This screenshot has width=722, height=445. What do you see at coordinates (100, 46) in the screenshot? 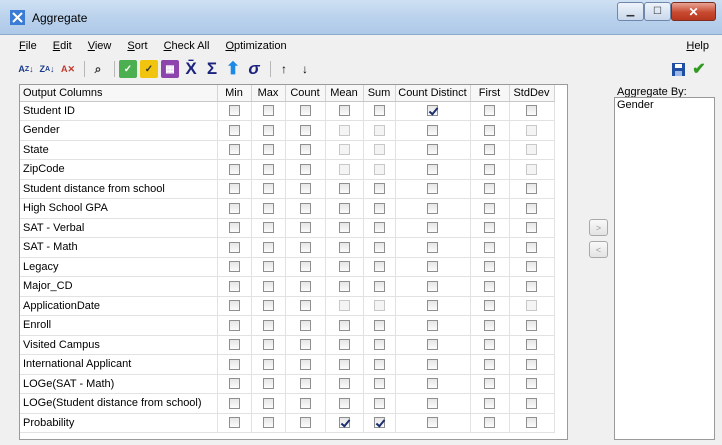
I see `menu-view: View` at bounding box center [100, 46].